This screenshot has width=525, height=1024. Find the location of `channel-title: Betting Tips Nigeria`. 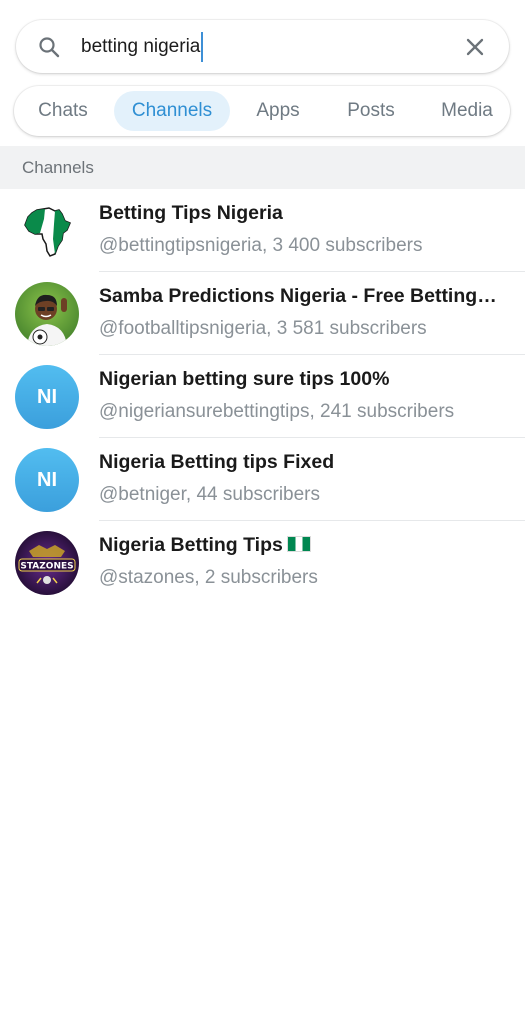

channel-title: Betting Tips Nigeria is located at coordinates (191, 213).